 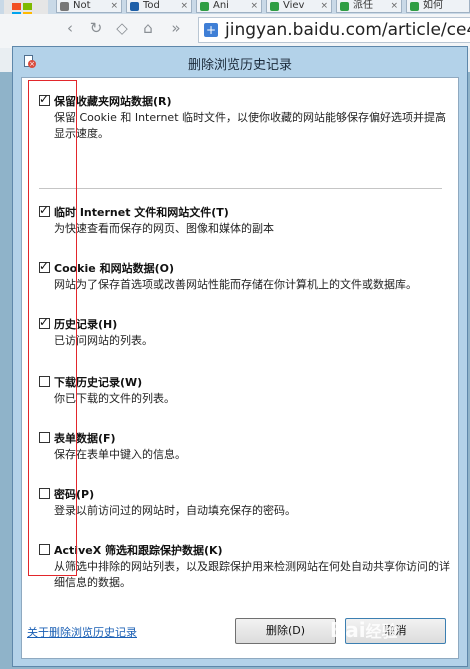 I want to click on expand-icon: », so click(x=176, y=28).